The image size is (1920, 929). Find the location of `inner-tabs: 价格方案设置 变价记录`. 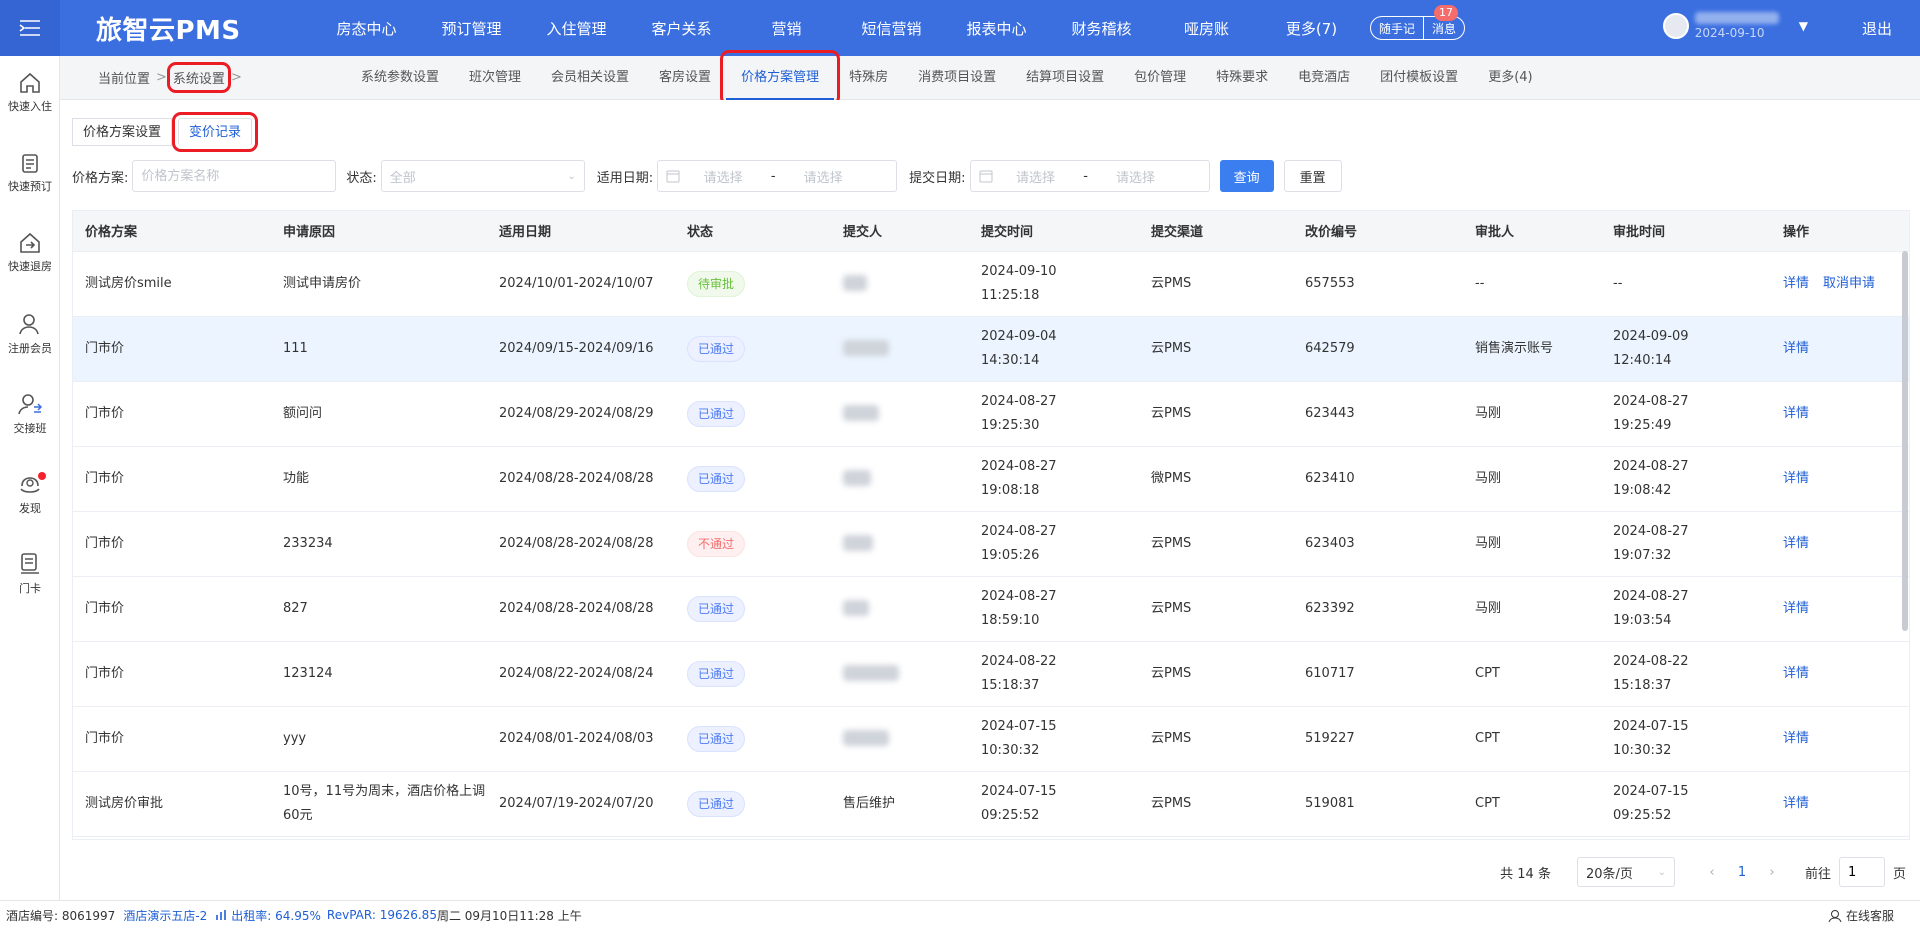

inner-tabs: 价格方案设置 变价记录 is located at coordinates (165, 132).